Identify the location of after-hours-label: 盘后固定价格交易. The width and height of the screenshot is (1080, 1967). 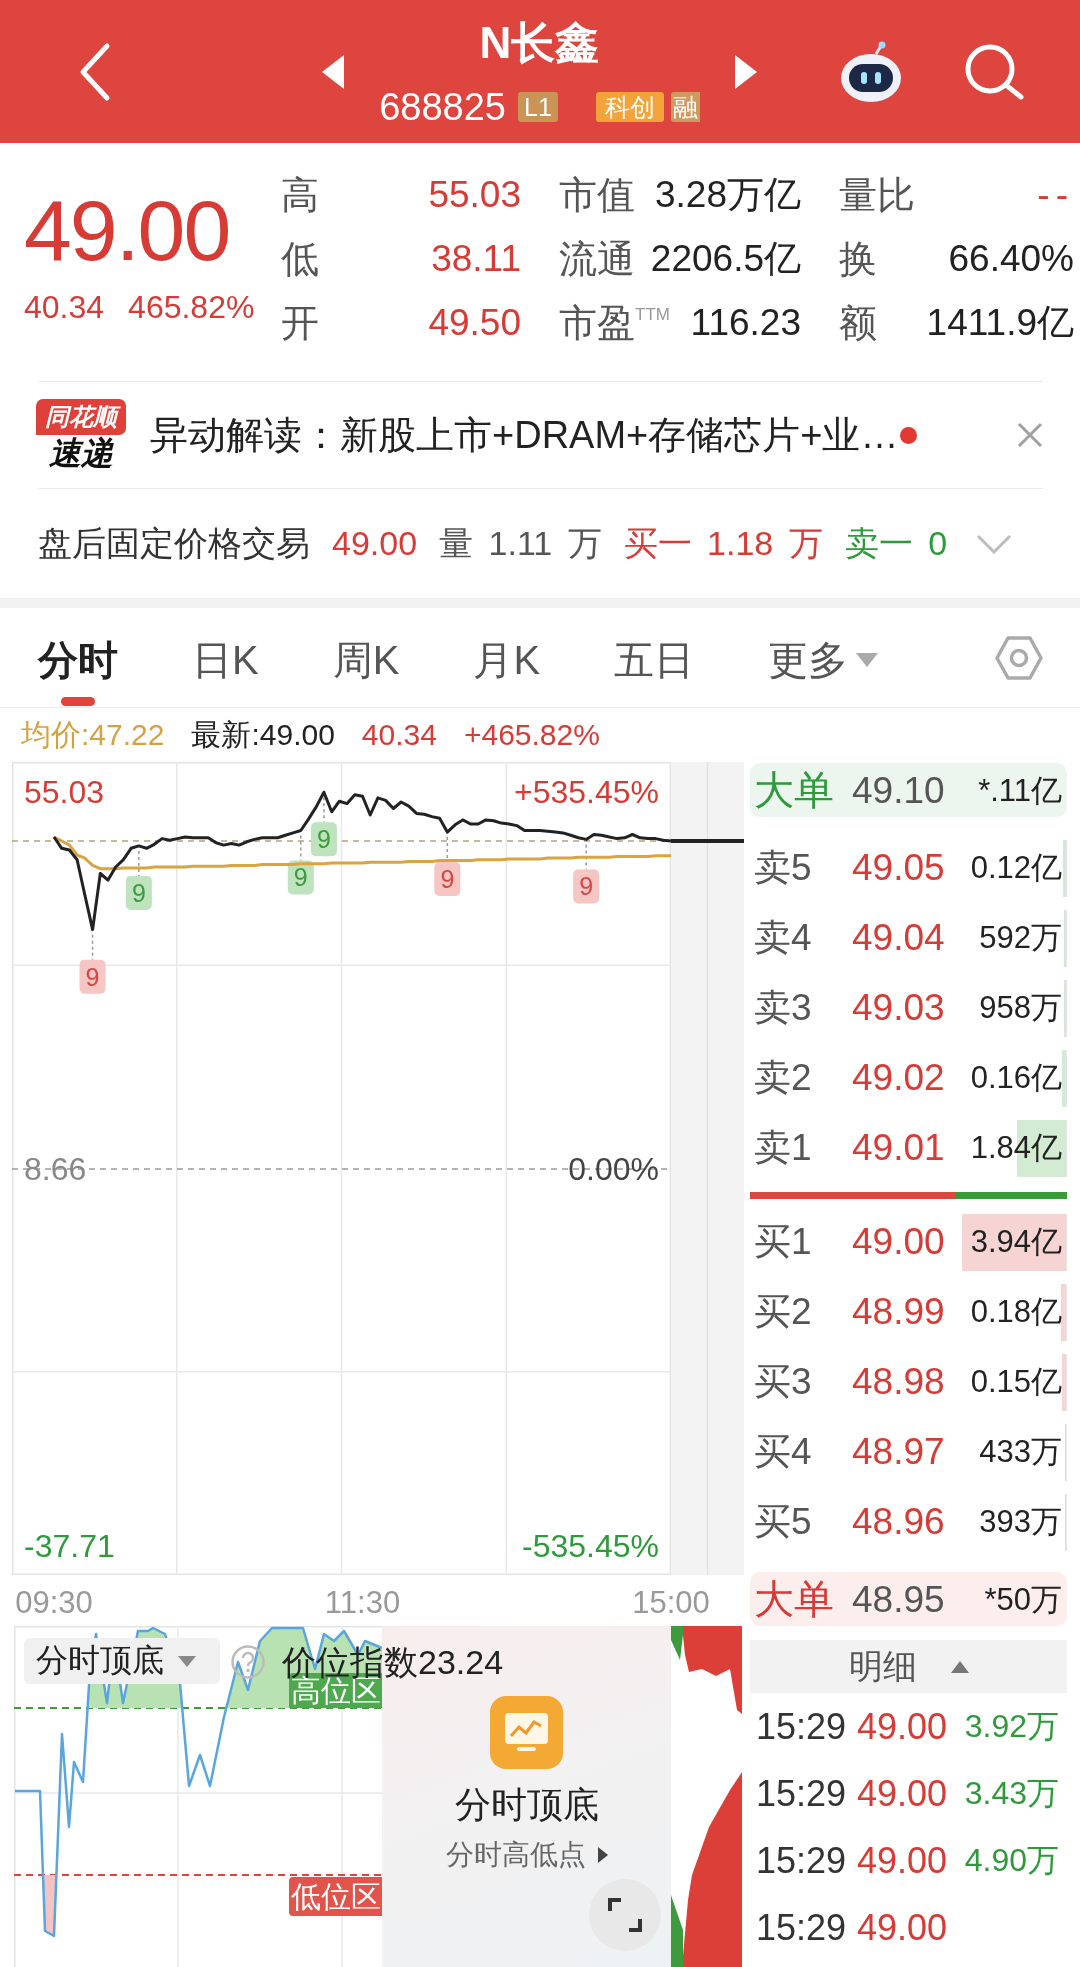
(174, 543).